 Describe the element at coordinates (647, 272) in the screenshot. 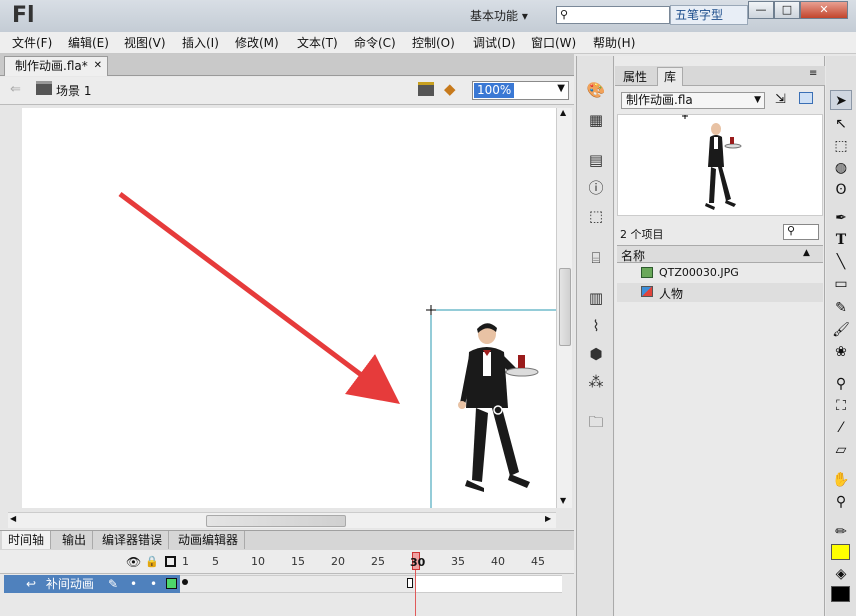

I see `bitmap-icon` at that location.